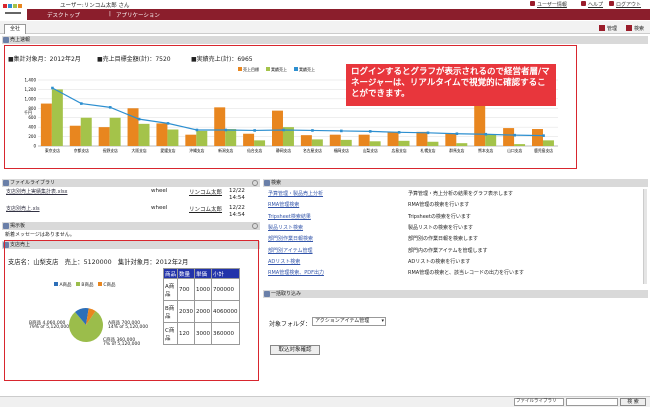 Image resolution: width=650 pixels, height=407 pixels. I want to click on search-link: RMA管理検索、PDF出力, so click(296, 272).